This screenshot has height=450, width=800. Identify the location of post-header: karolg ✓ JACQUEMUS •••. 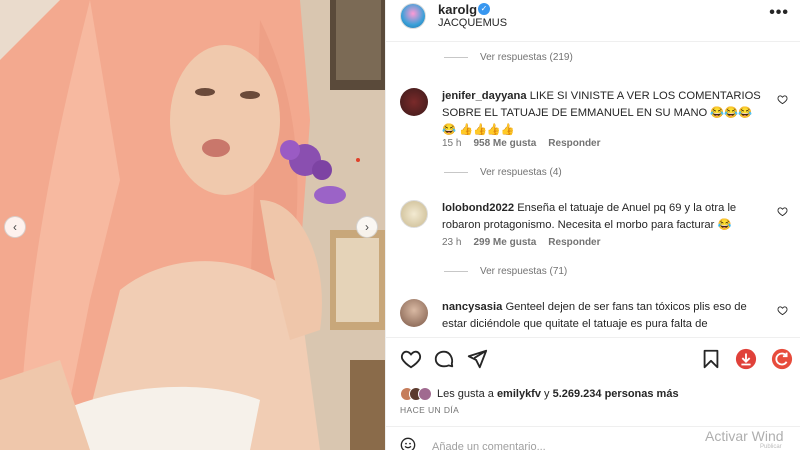
(593, 21).